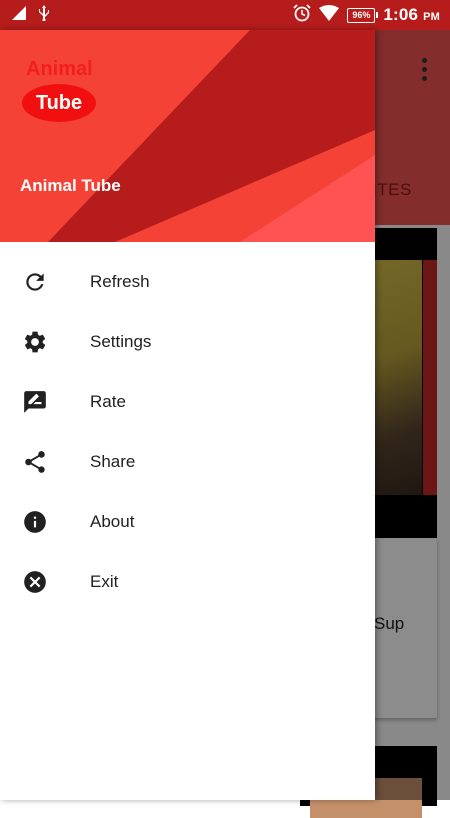 This screenshot has height=818, width=450. I want to click on menu-item-exit: Exit, so click(187, 582).